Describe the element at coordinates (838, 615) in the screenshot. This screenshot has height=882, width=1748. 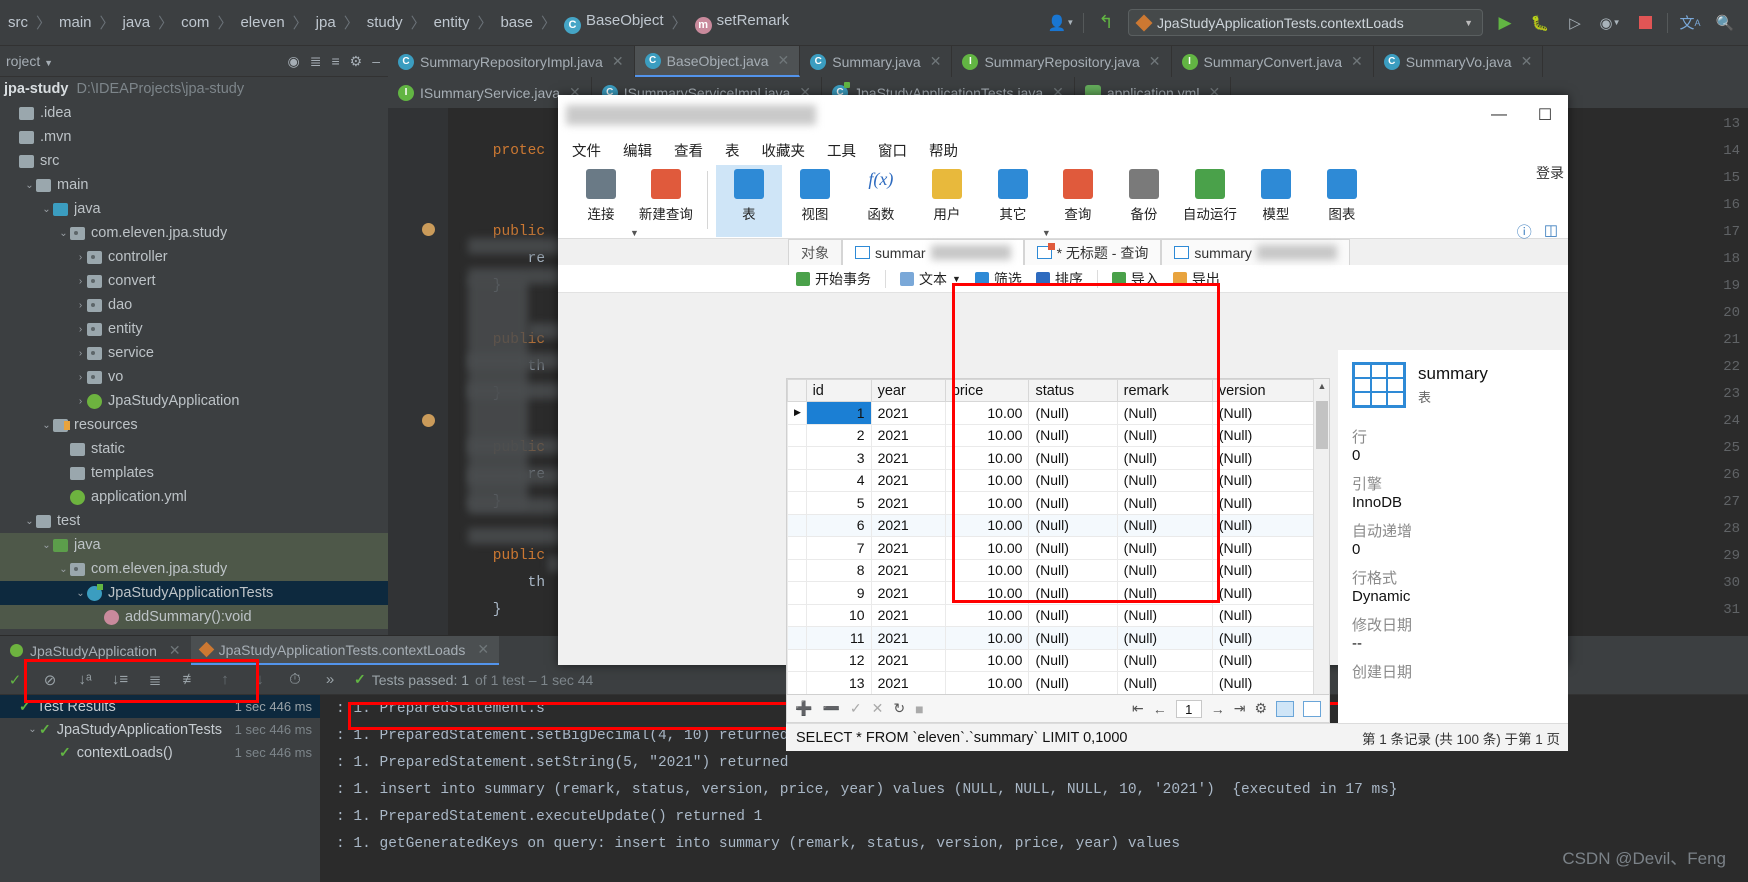
I see `grid-cell-id: 10` at that location.